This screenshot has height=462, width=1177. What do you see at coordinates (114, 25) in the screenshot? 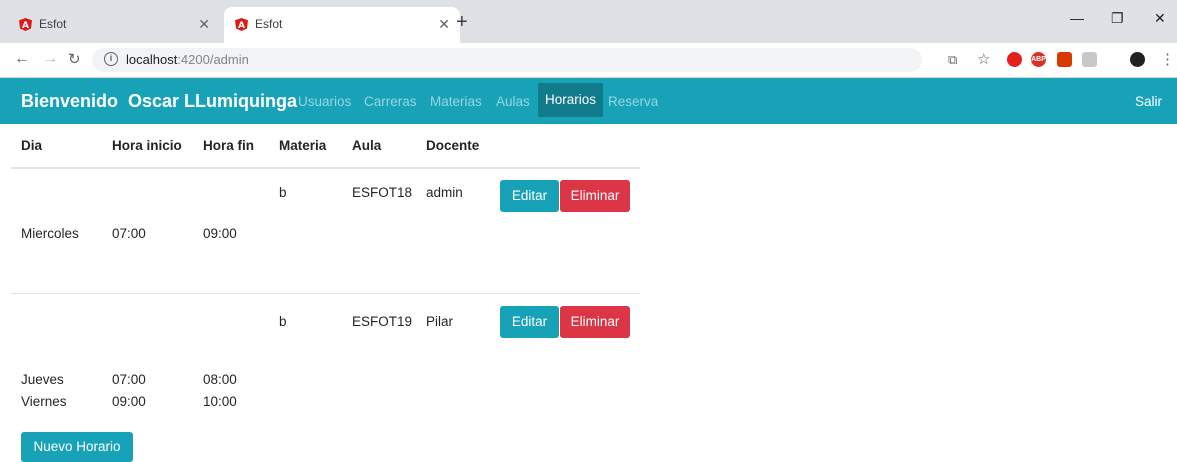
I see `browser-tab-1: A Esfot ✕` at bounding box center [114, 25].